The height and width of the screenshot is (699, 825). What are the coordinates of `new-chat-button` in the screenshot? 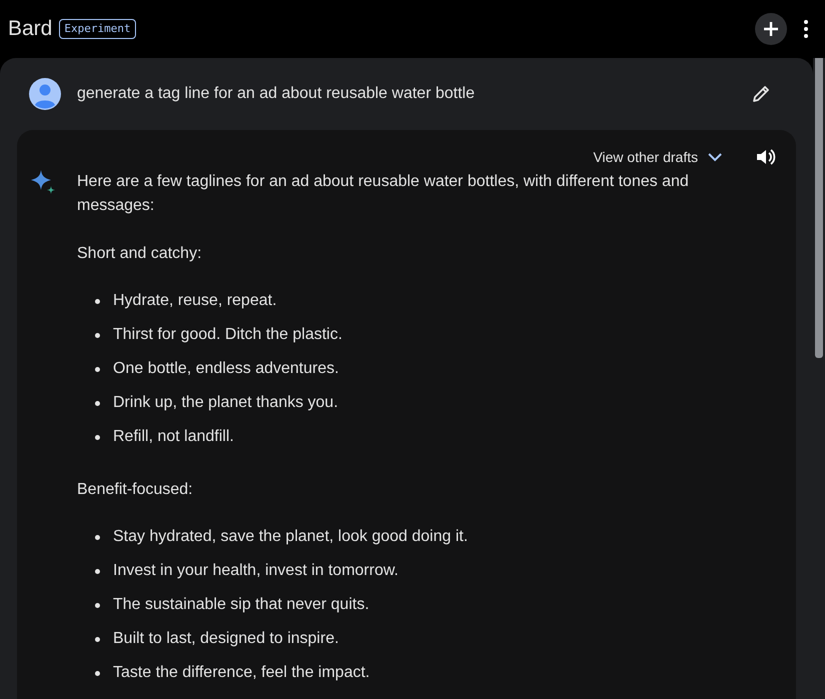 It's located at (771, 29).